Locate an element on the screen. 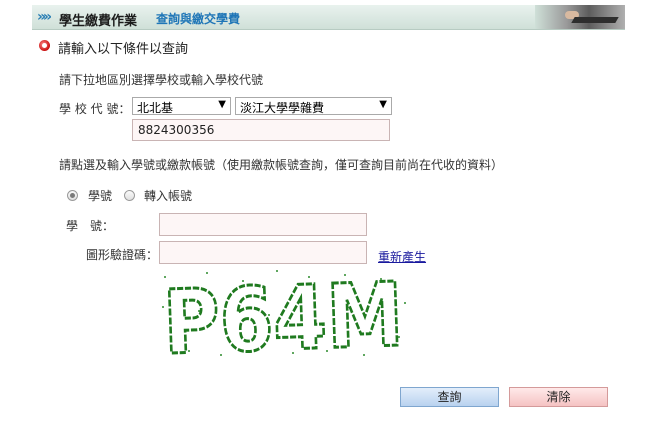  school-select: 淡江大學學雜費 ▼ is located at coordinates (313, 106).